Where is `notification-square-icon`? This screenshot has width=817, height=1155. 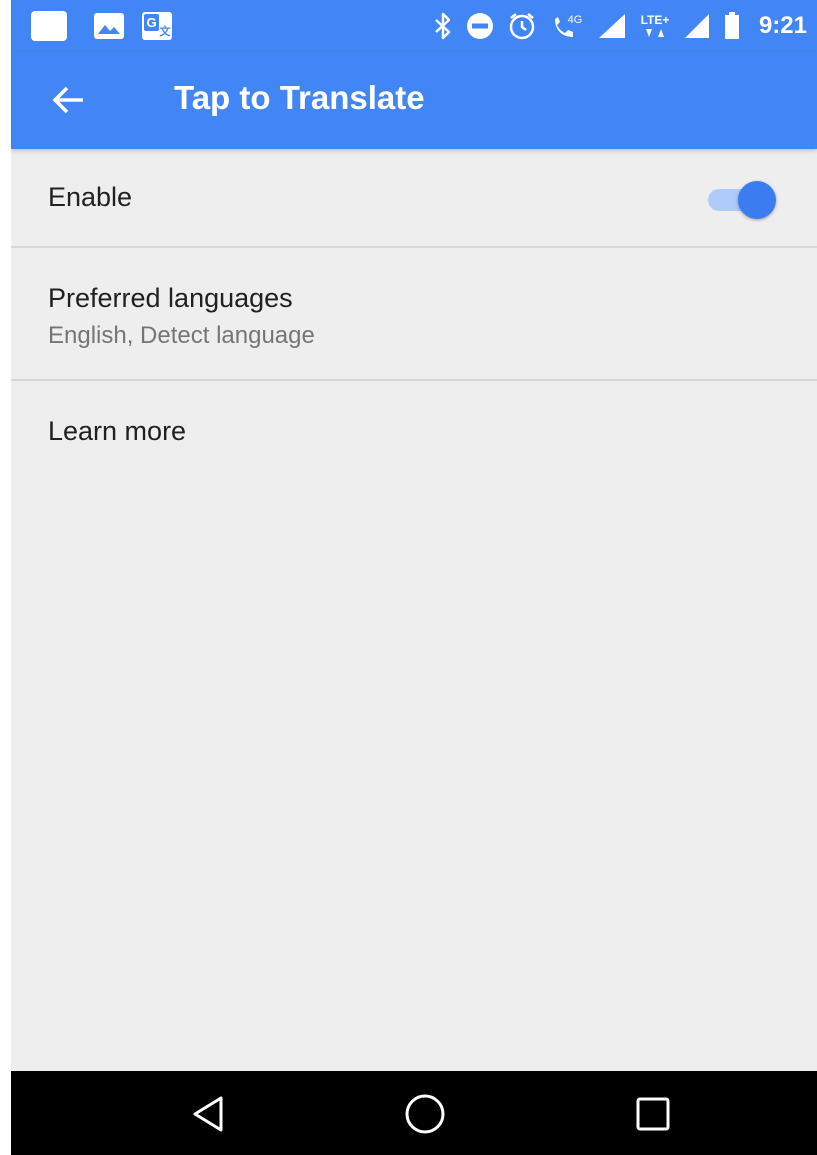
notification-square-icon is located at coordinates (49, 26).